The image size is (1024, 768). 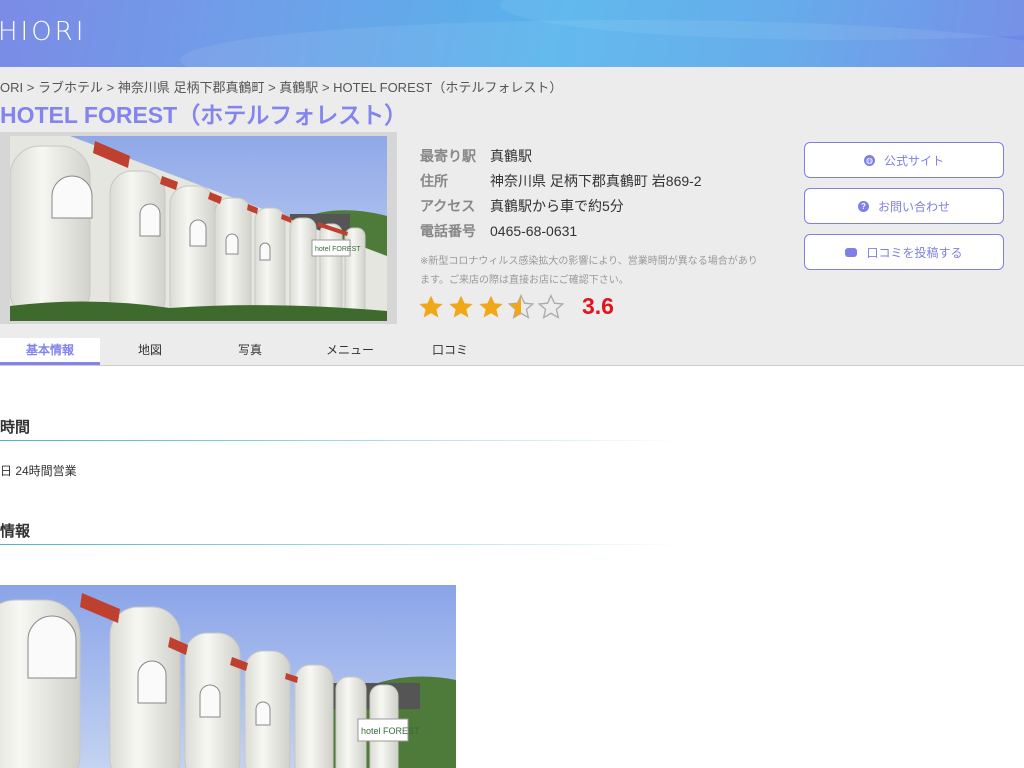 I want to click on question-icon: ?, so click(x=863, y=206).